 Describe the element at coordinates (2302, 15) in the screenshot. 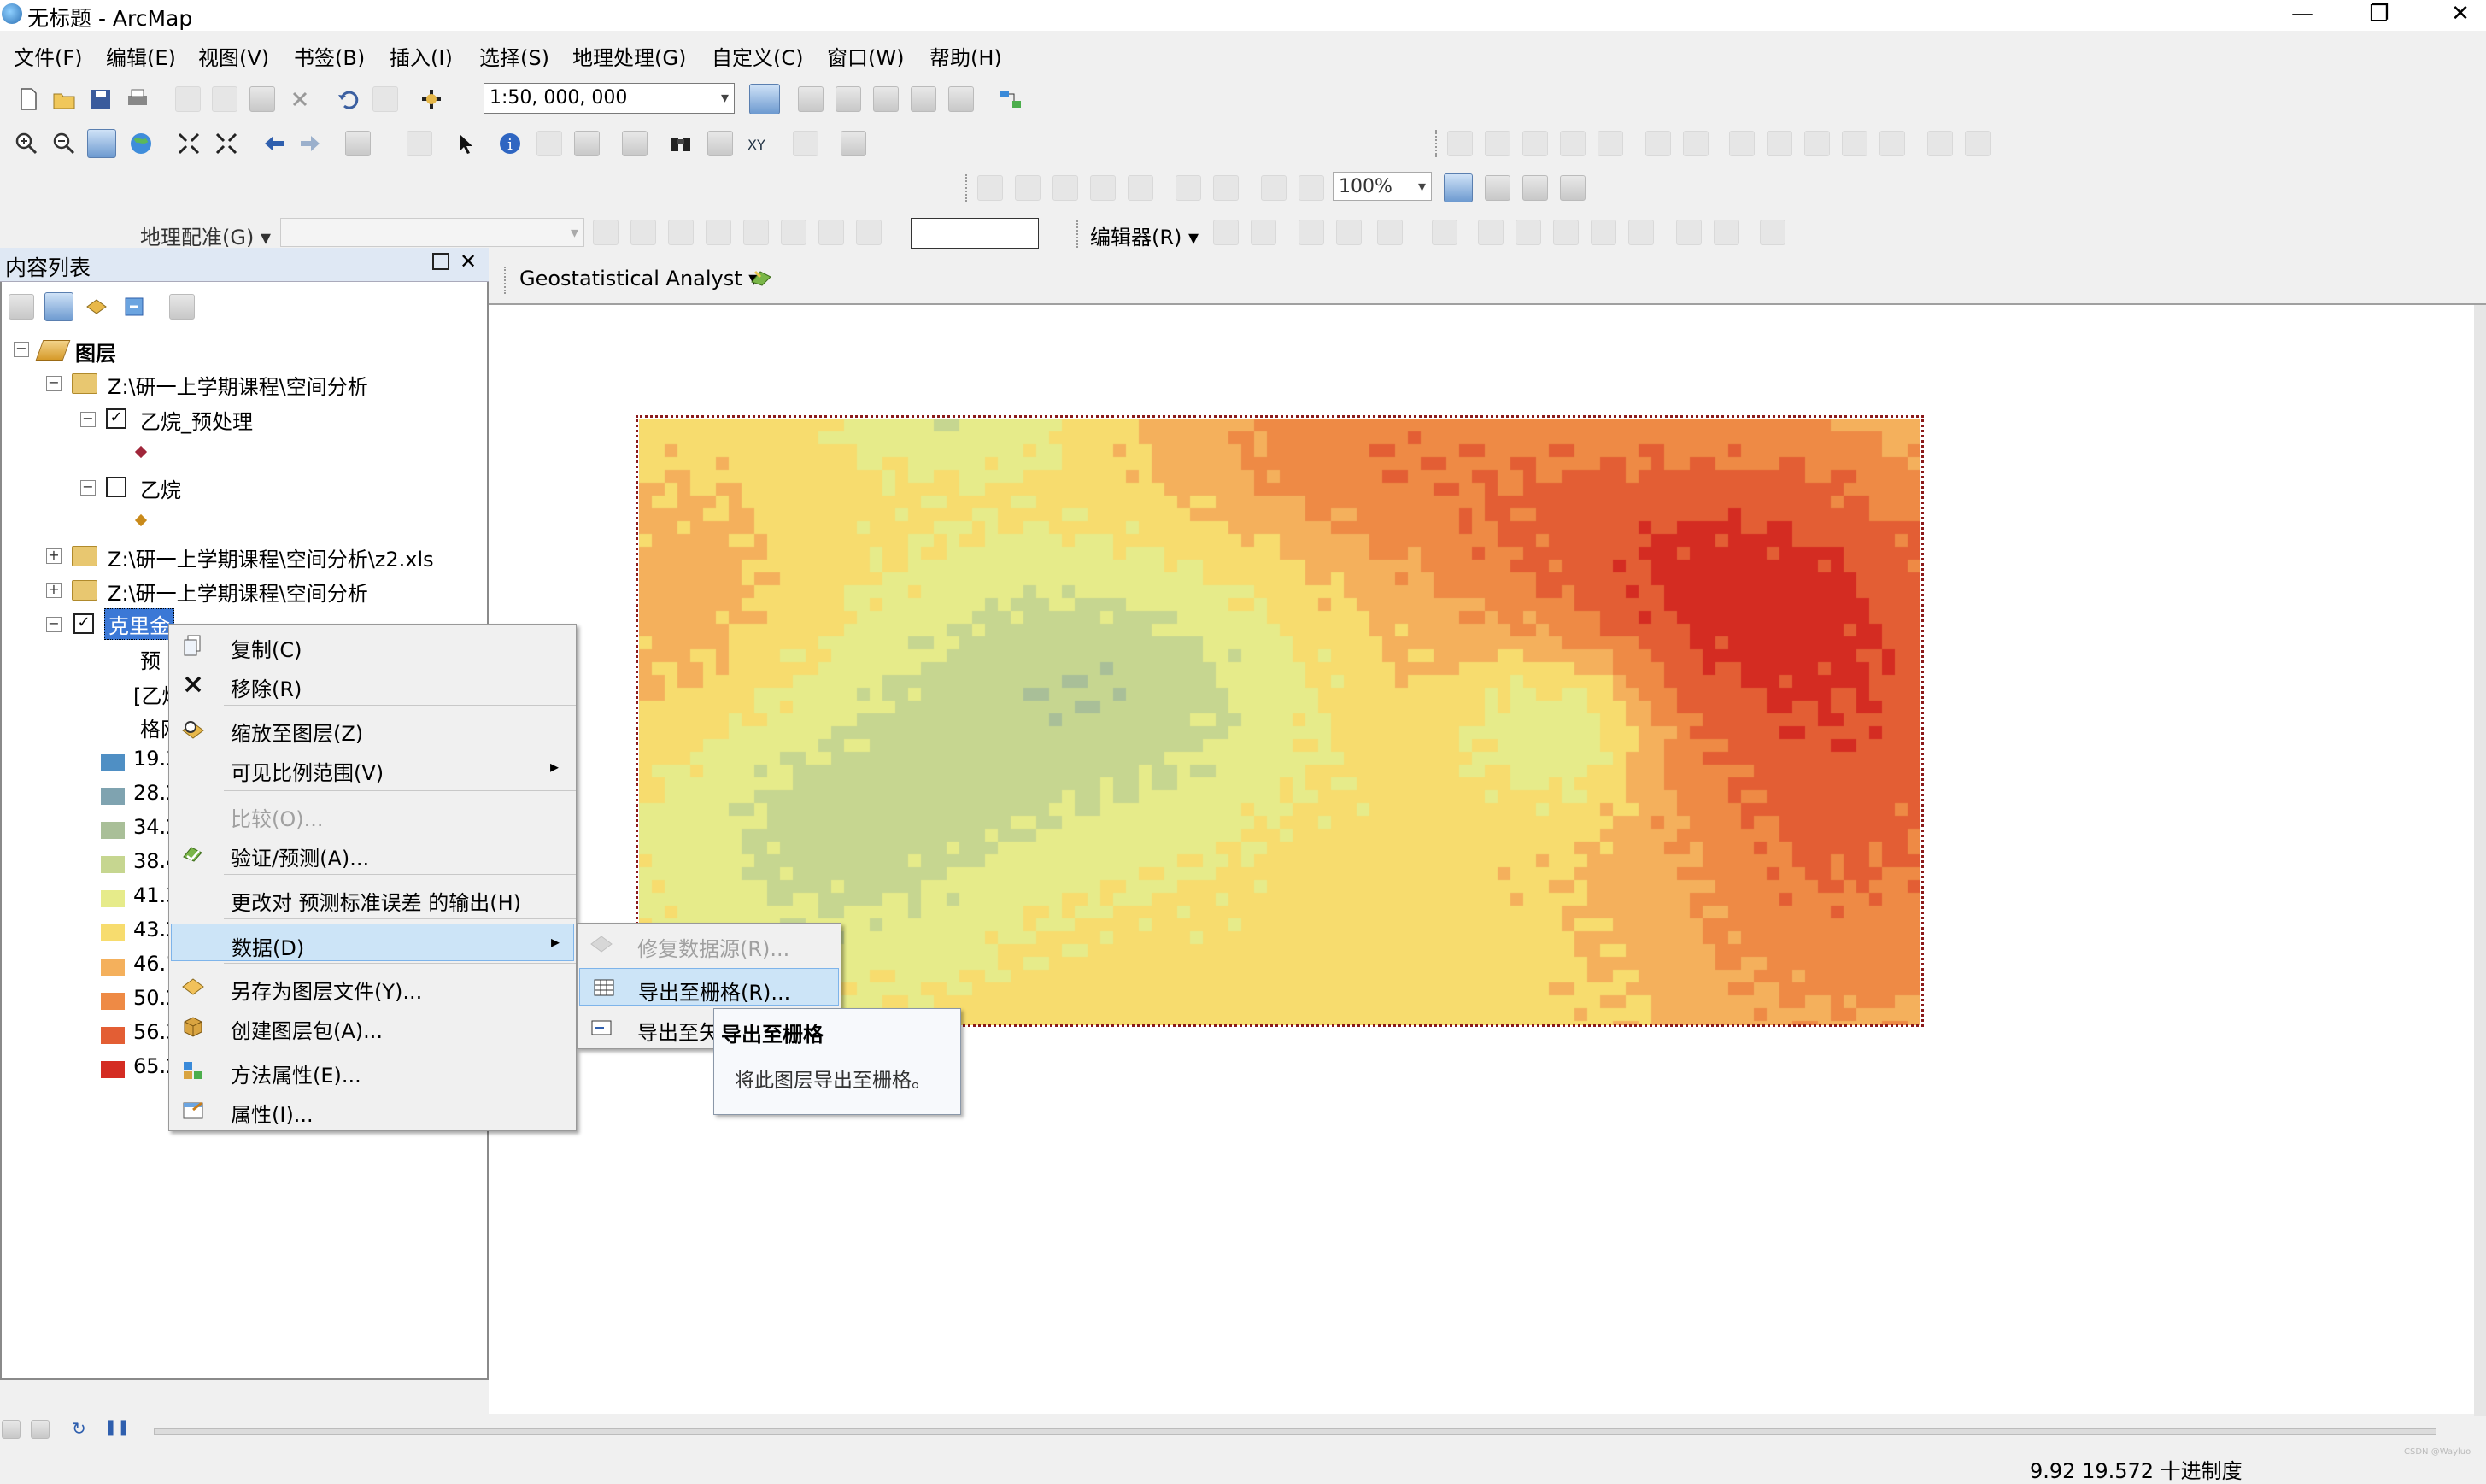

I see `minimize-button: —` at that location.